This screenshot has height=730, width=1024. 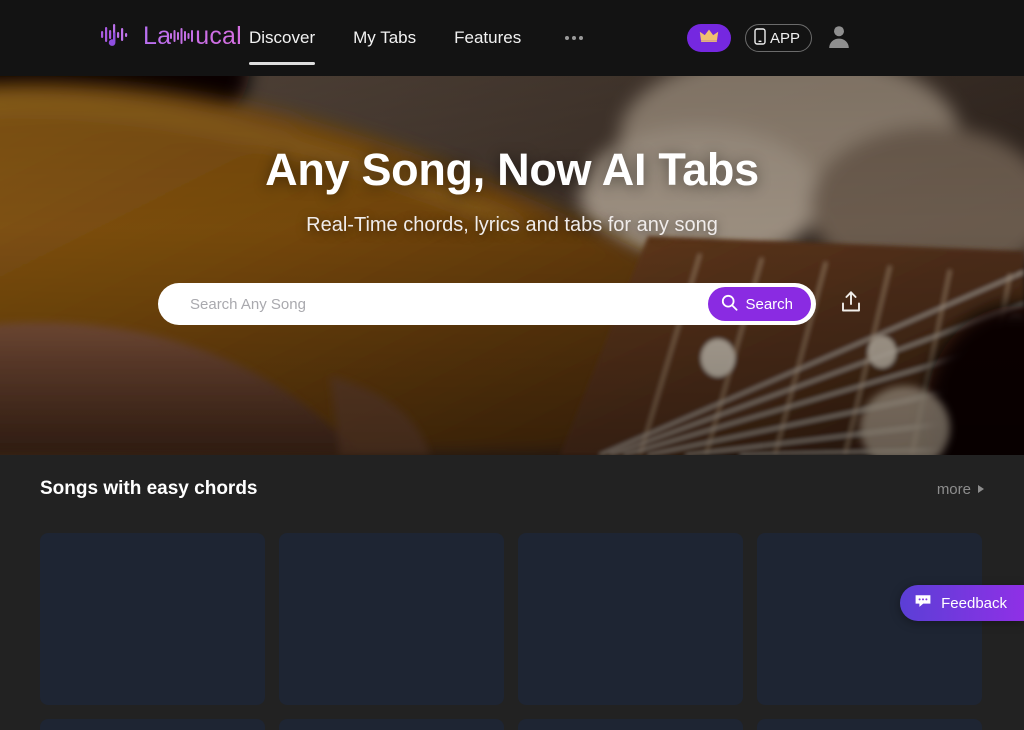 I want to click on site-logo: La ucal, so click(x=171, y=37).